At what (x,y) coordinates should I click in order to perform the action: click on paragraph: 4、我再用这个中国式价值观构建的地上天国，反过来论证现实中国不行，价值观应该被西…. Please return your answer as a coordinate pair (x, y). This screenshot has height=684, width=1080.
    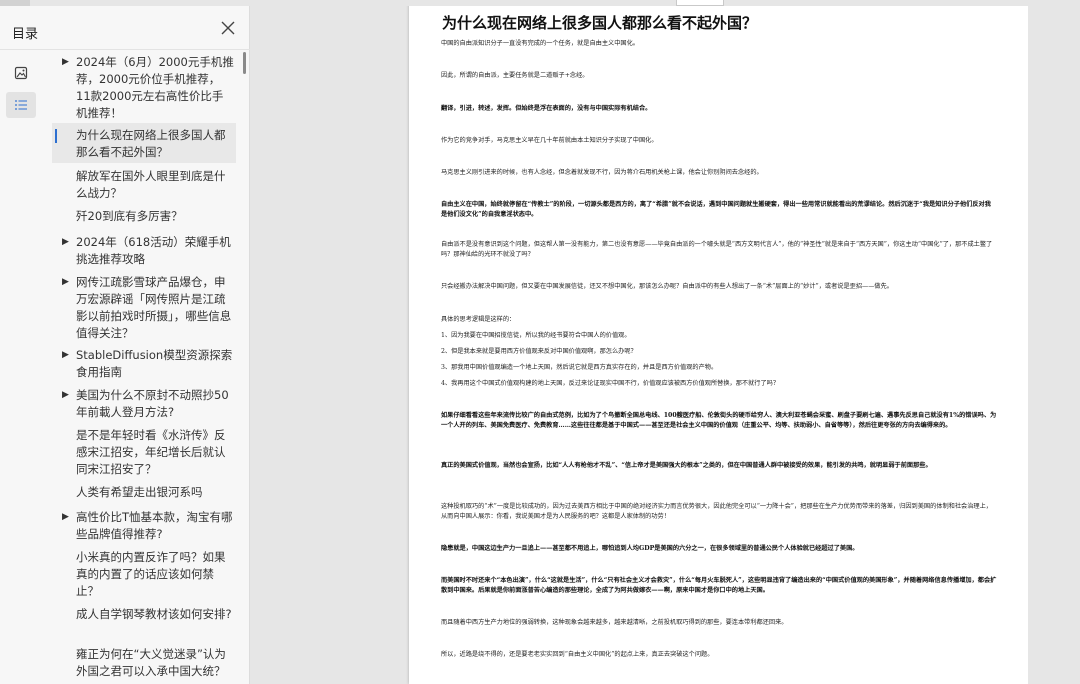
    Looking at the image, I should click on (610, 383).